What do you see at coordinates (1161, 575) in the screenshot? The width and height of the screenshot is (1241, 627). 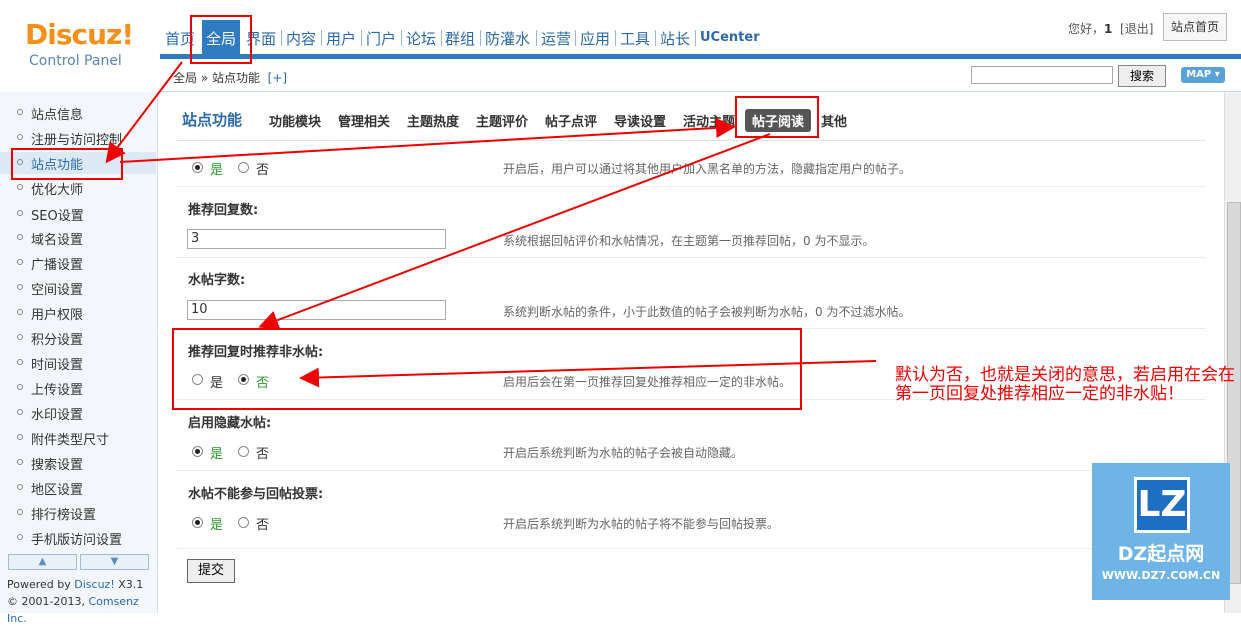 I see `watermark-url: WWW.DZ7.COM.CN` at bounding box center [1161, 575].